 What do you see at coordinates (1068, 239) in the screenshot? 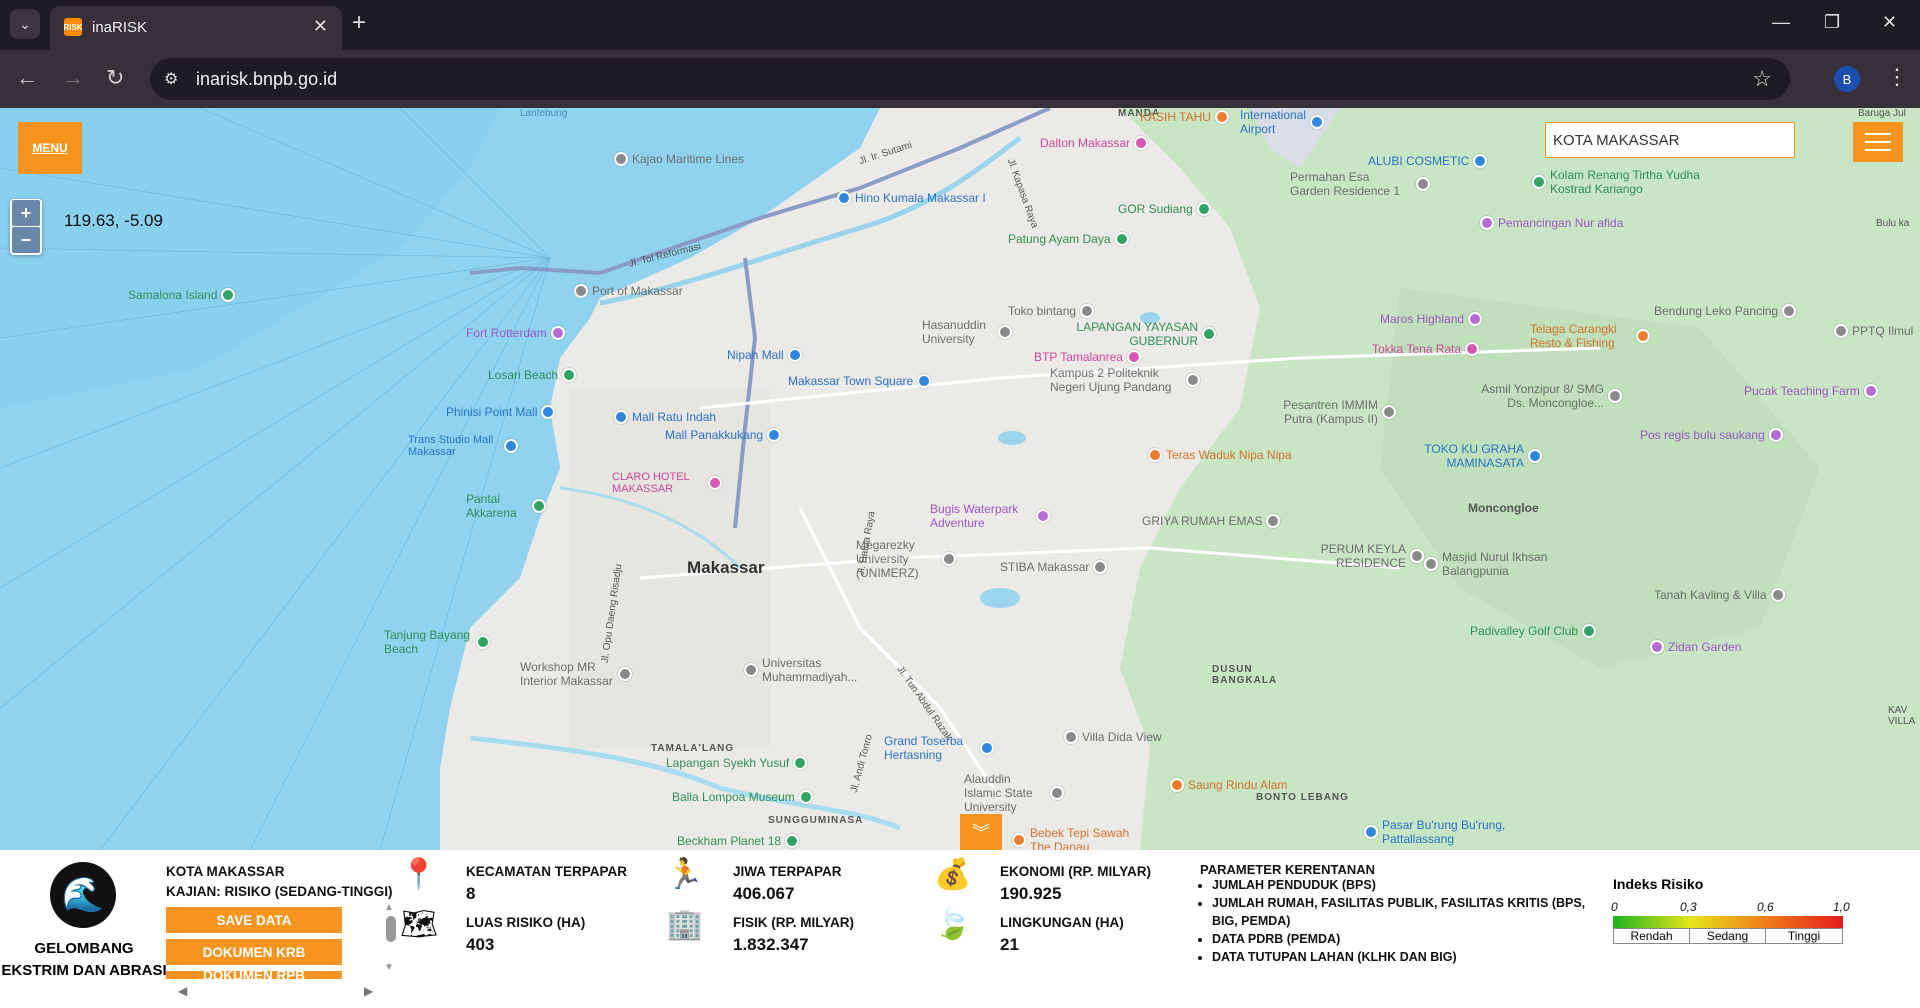
I see `map-poi: Patung Ayam Daya` at bounding box center [1068, 239].